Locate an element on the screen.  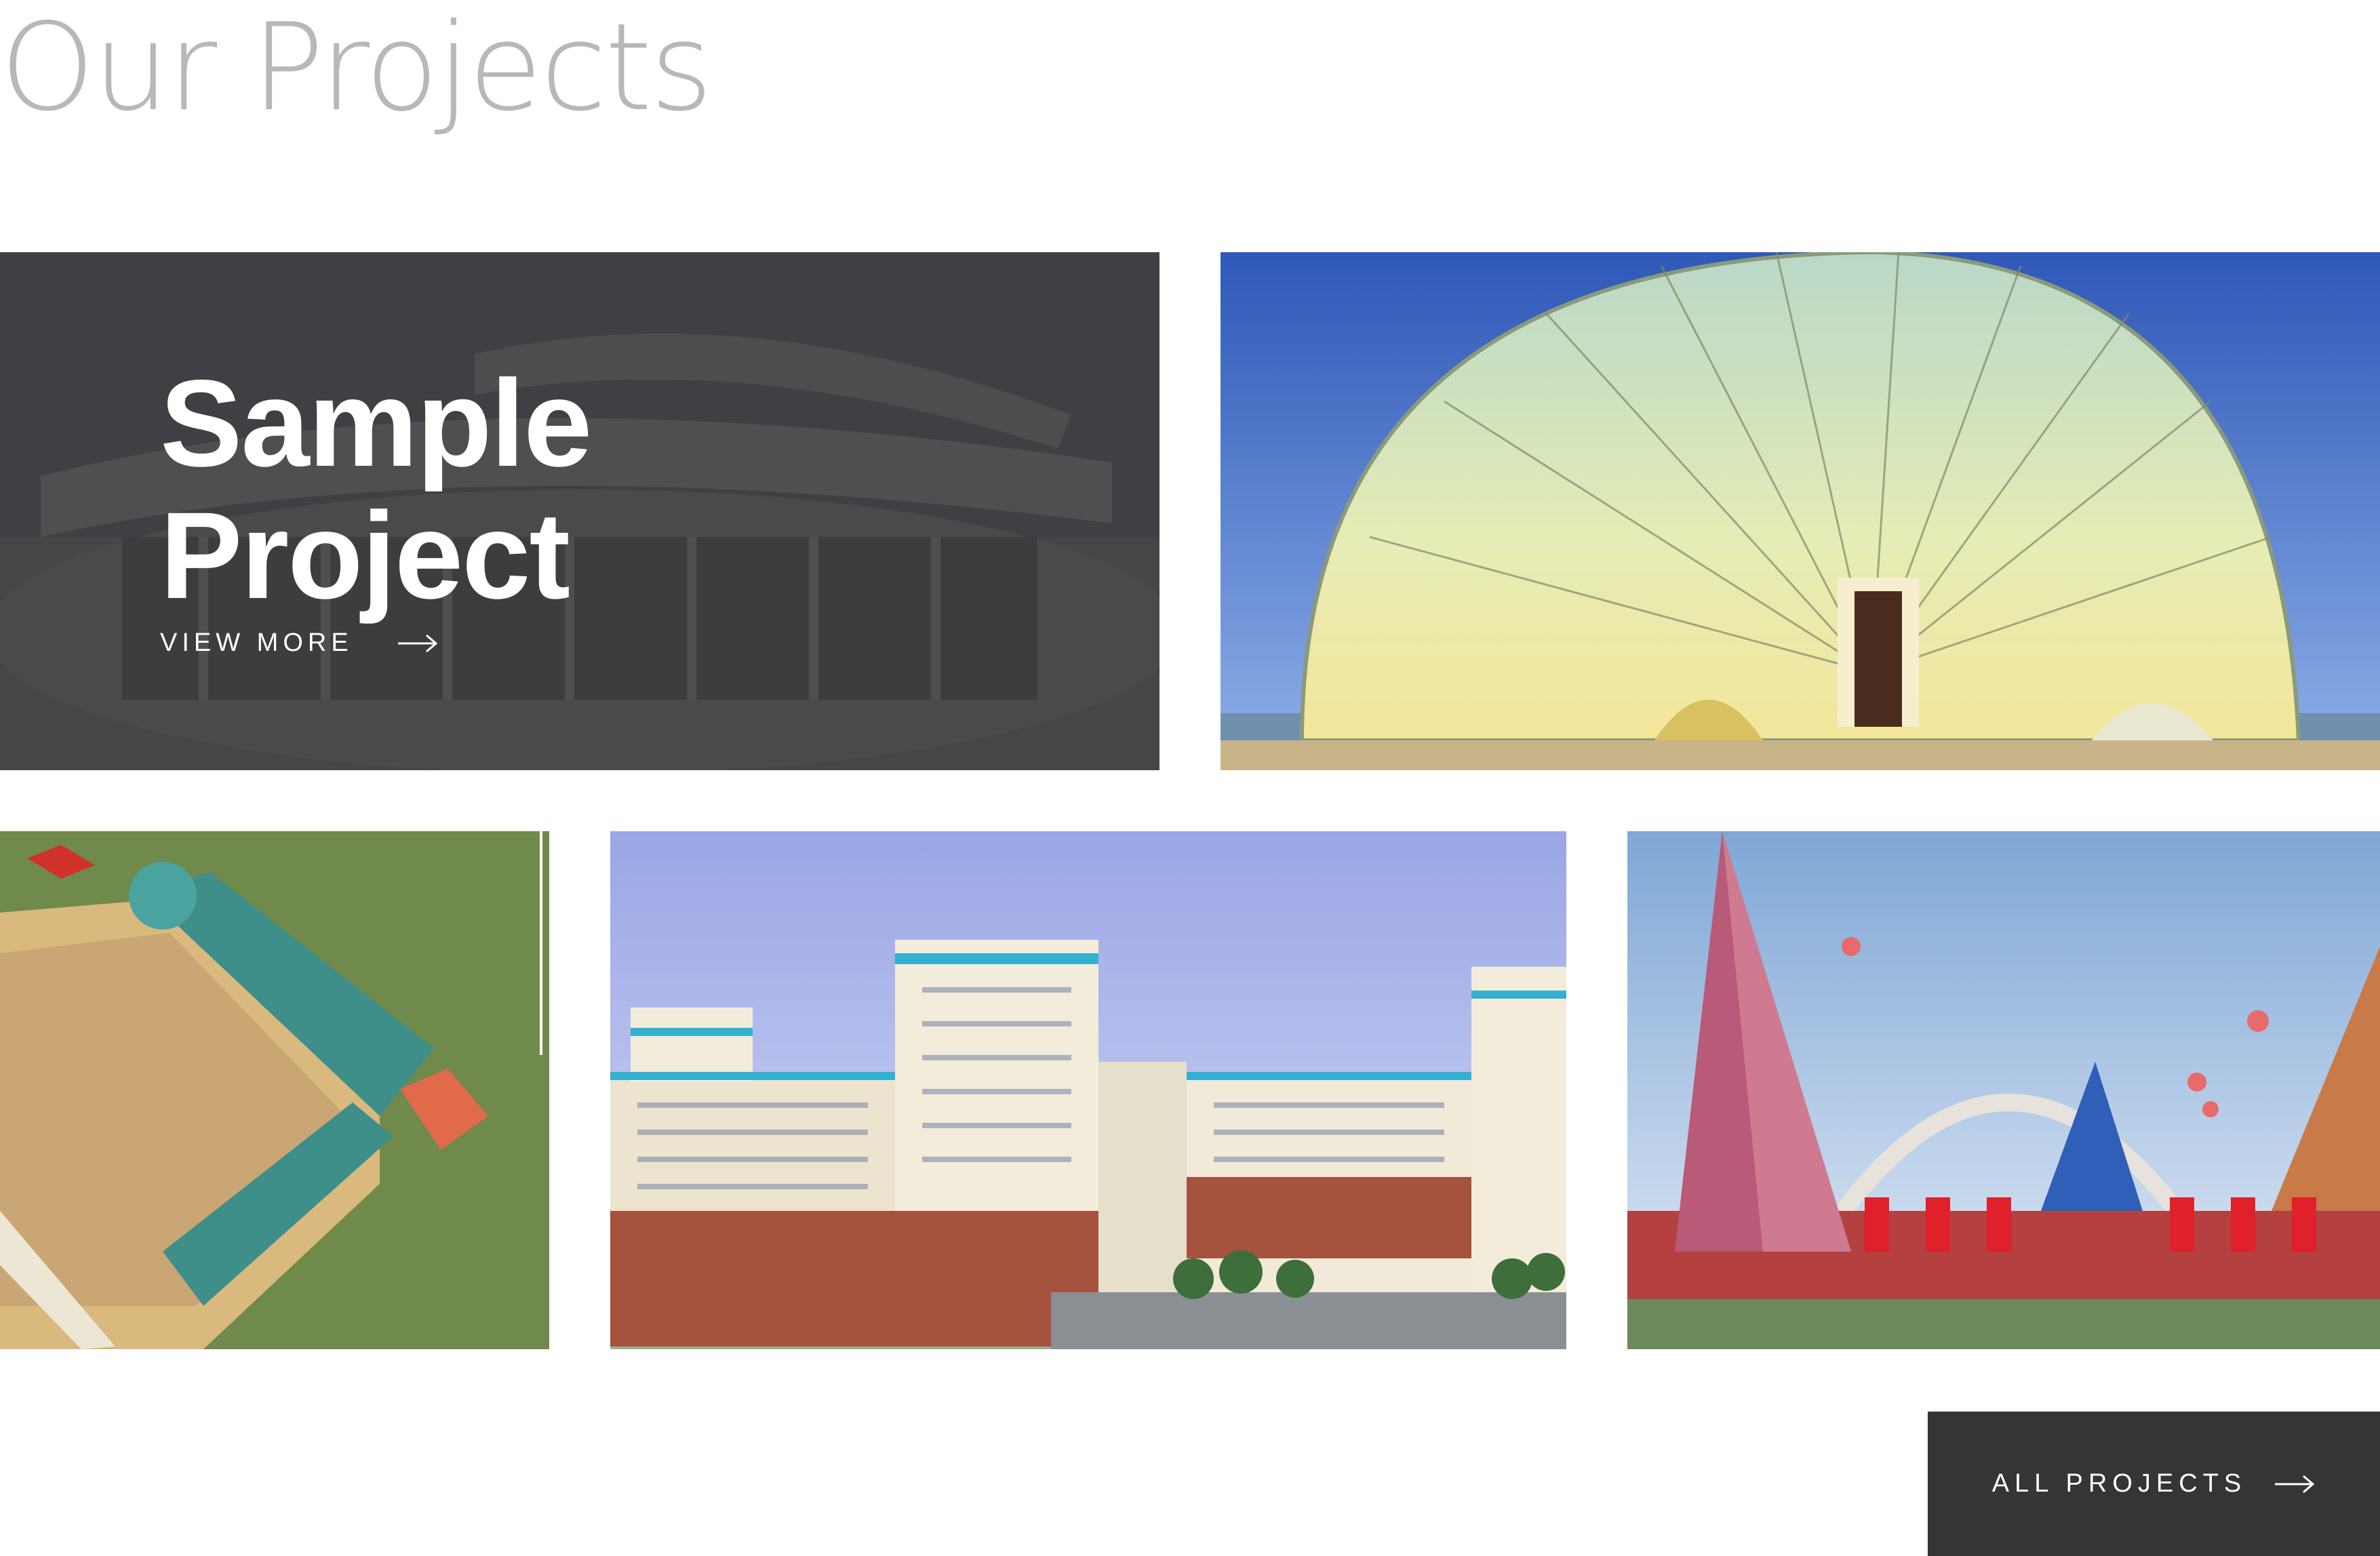
pyramid-arch-image is located at coordinates (2004, 1090).